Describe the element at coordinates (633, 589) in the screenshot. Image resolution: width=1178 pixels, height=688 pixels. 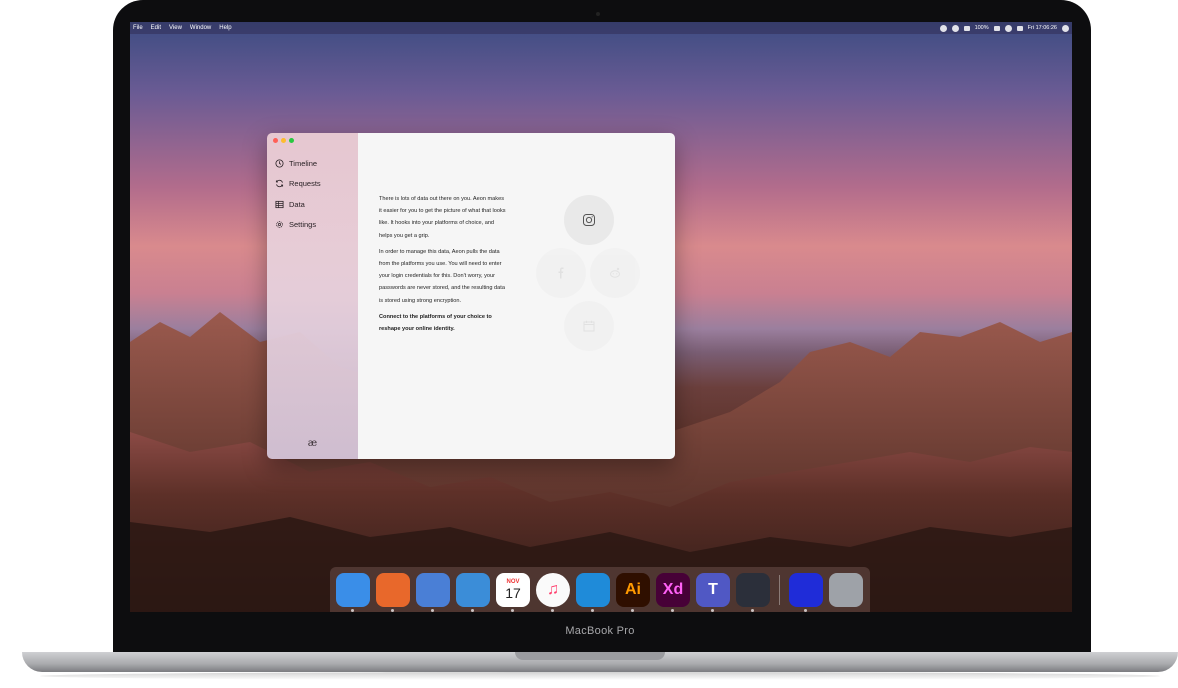
I see `dock-app-label: Ai` at that location.